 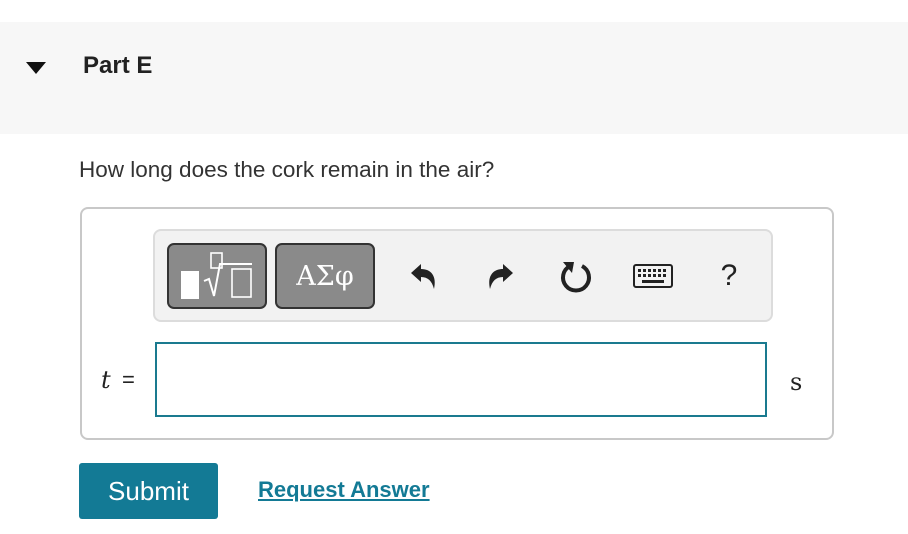 I want to click on templates-button, so click(x=217, y=276).